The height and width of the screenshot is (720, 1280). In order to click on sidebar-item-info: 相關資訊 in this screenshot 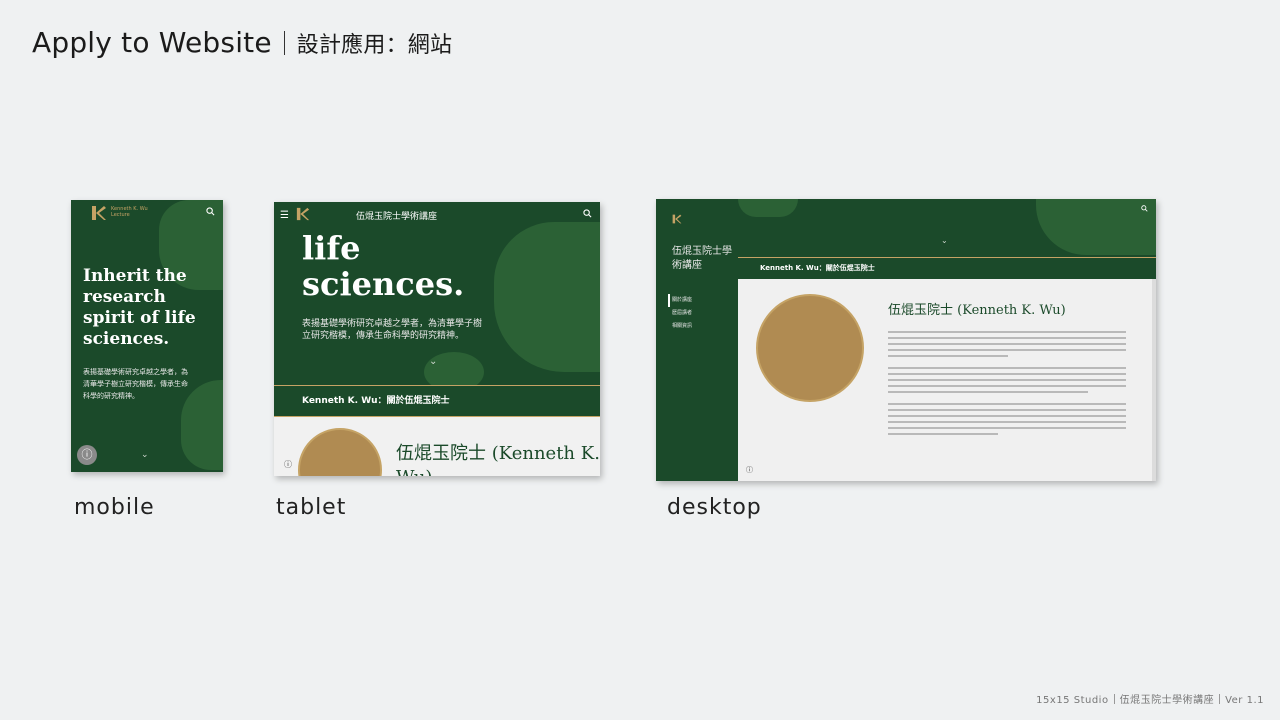, I will do `click(682, 326)`.